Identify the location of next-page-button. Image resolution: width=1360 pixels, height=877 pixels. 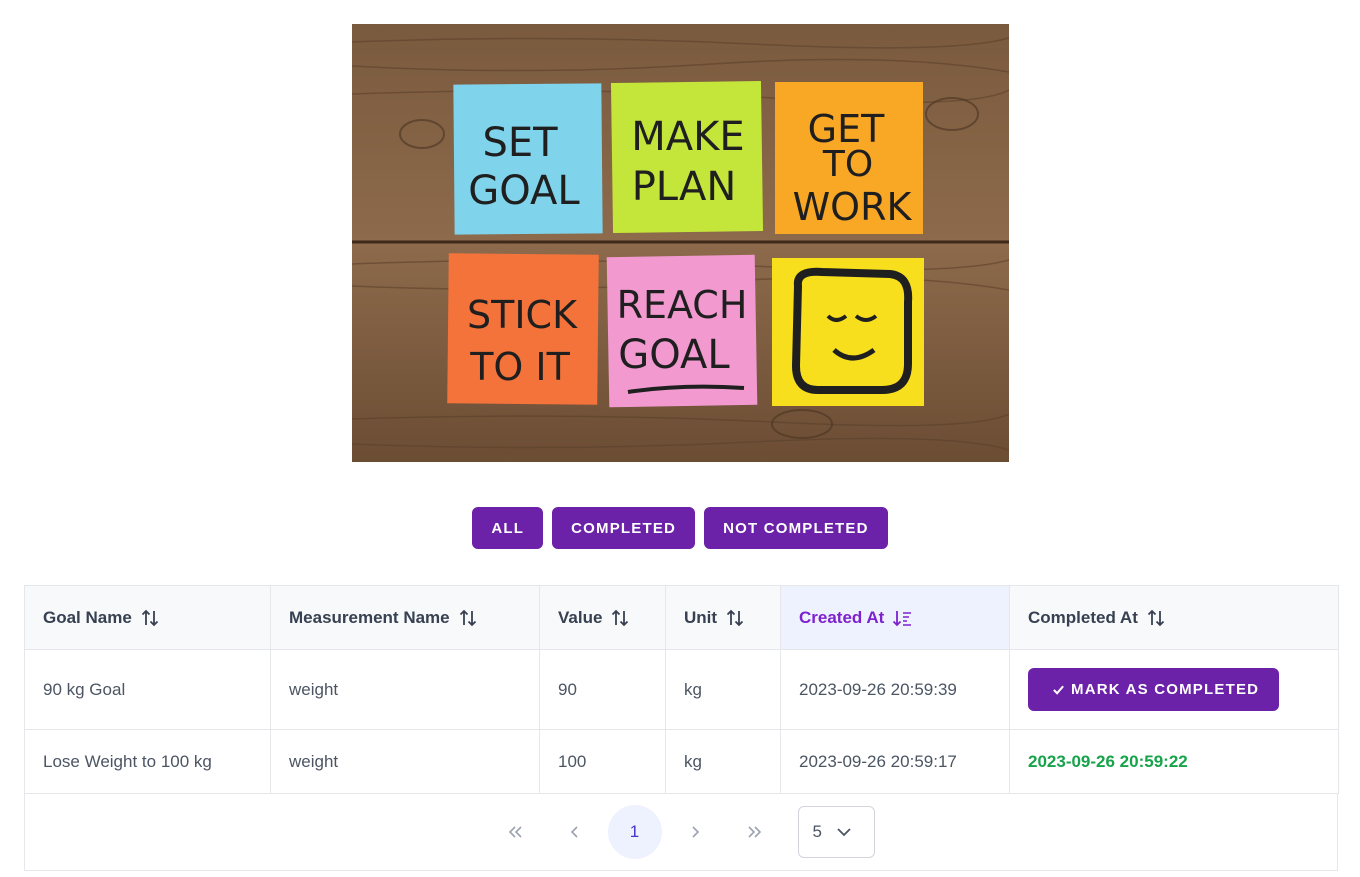
(695, 832).